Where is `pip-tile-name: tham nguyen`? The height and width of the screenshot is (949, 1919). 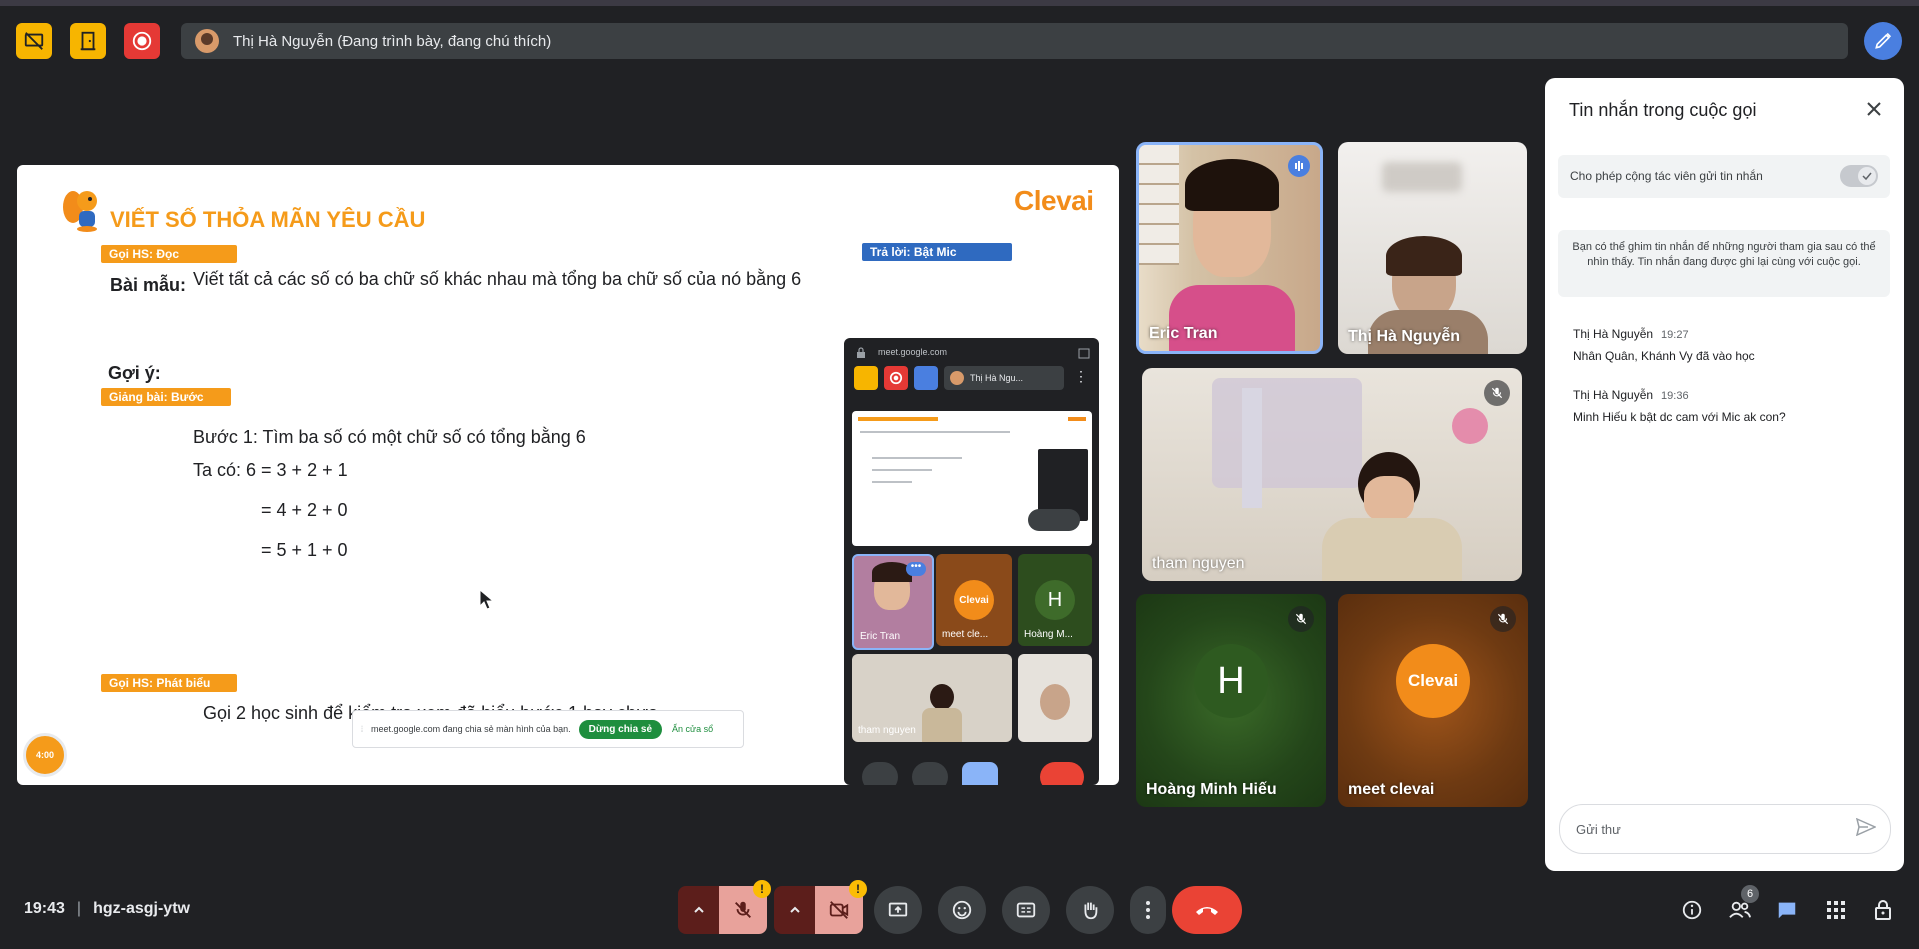 pip-tile-name: tham nguyen is located at coordinates (887, 730).